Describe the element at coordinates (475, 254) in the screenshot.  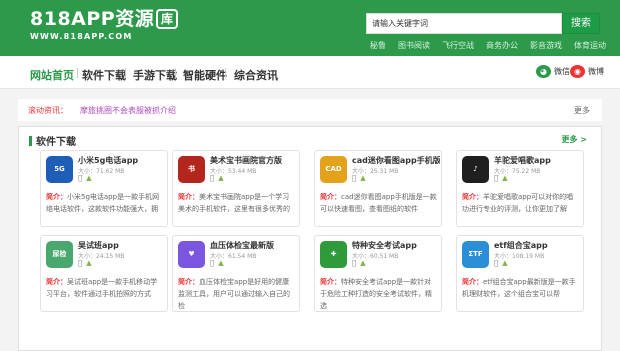
I see `app-icon: ΣTF` at that location.